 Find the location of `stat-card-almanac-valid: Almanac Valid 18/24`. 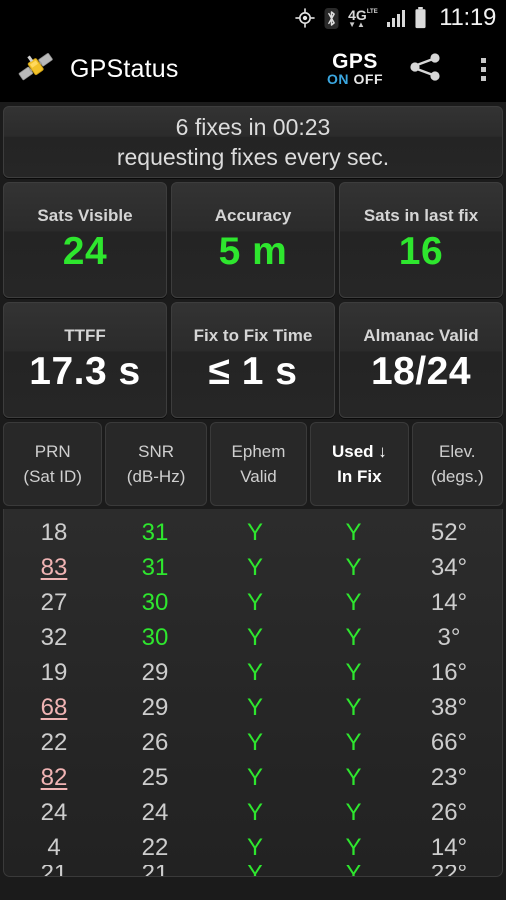

stat-card-almanac-valid: Almanac Valid 18/24 is located at coordinates (421, 360).